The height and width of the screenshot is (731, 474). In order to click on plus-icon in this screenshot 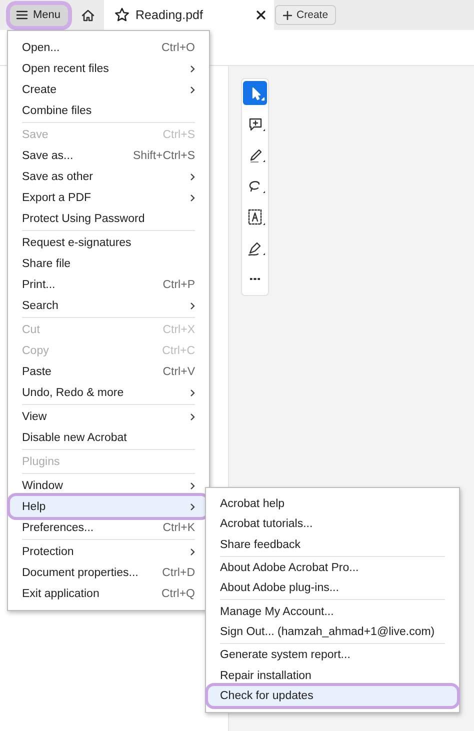, I will do `click(287, 15)`.